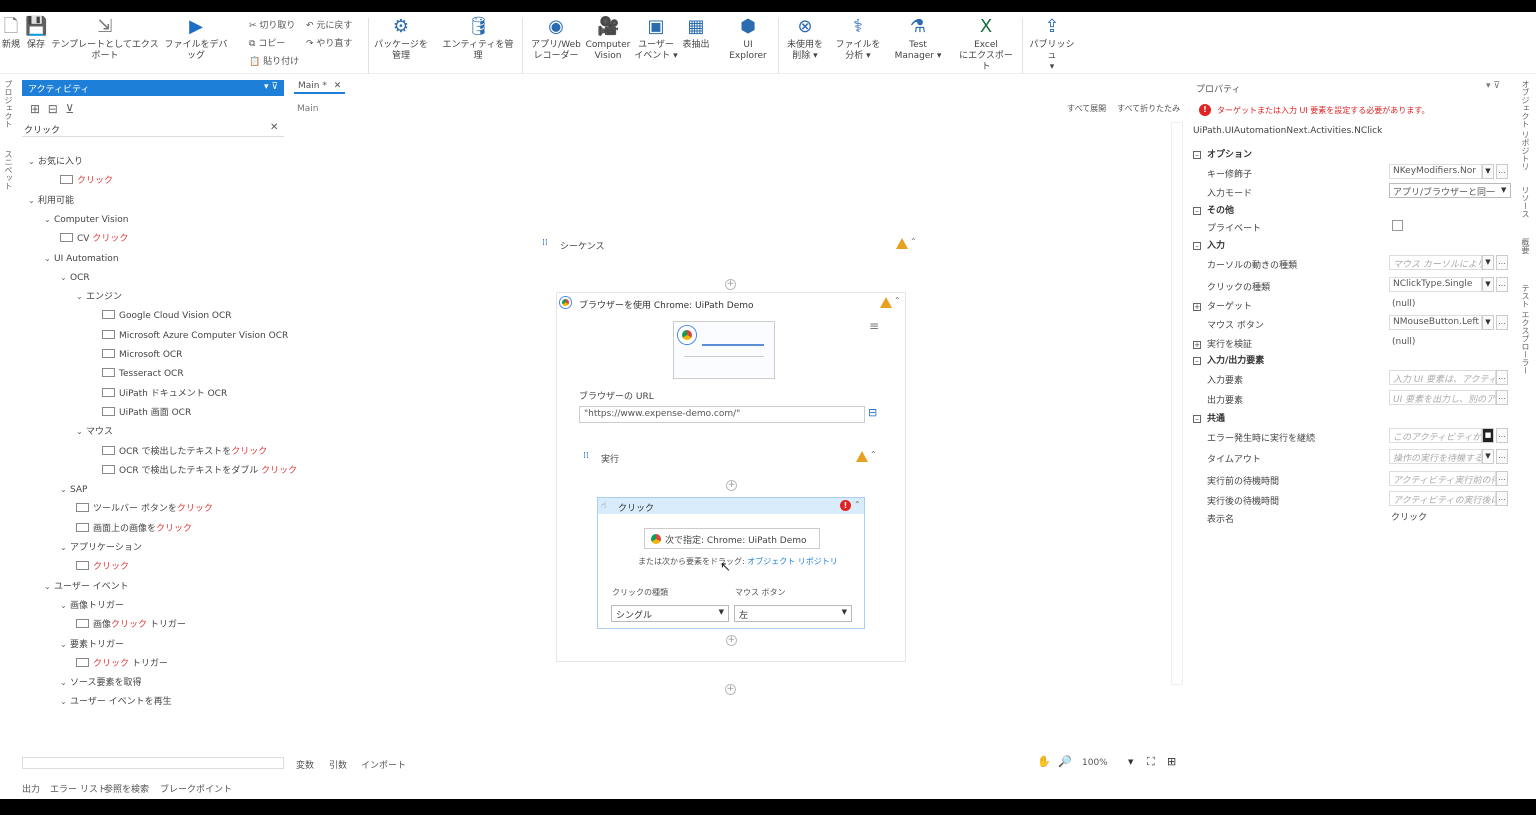 The width and height of the screenshot is (1536, 815). I want to click on section-io-elements: – 入力/出力要素, so click(1228, 359).